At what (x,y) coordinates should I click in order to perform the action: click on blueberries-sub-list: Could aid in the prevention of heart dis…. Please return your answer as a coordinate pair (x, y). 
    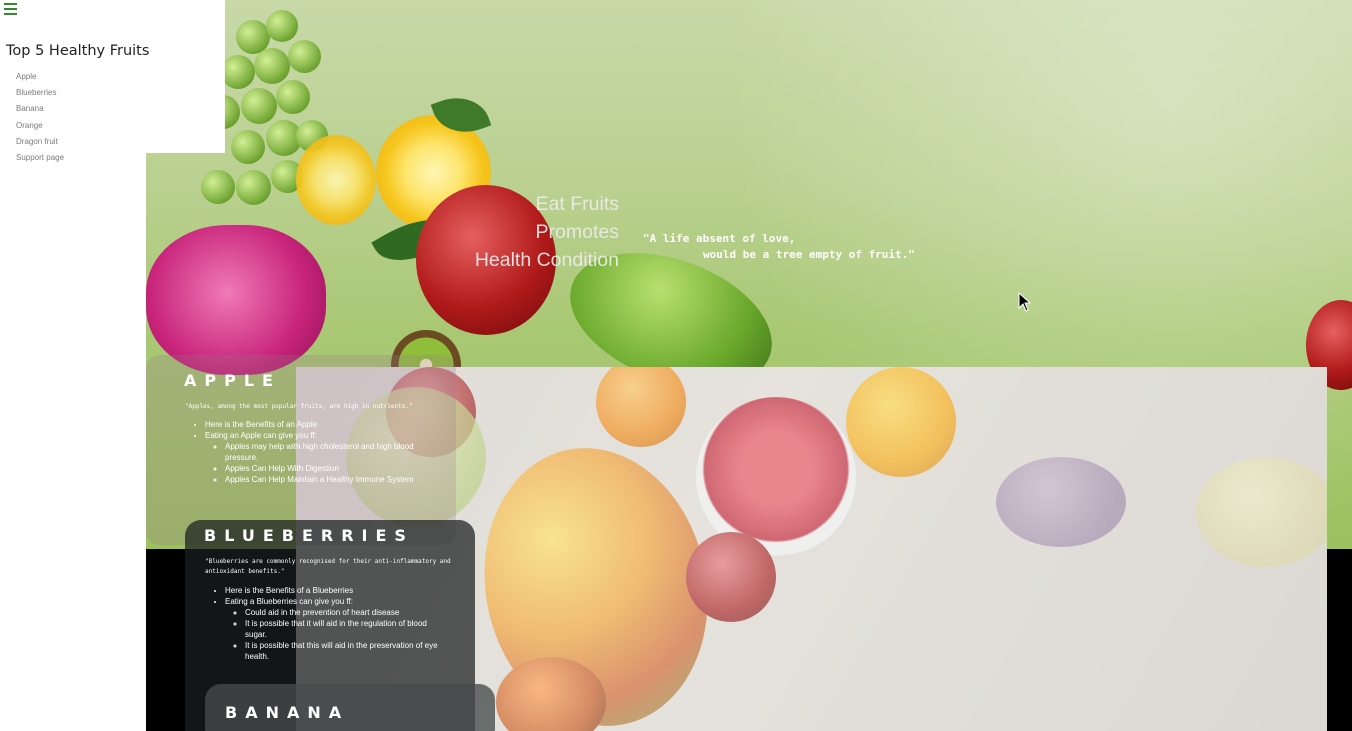
    Looking at the image, I should click on (335, 634).